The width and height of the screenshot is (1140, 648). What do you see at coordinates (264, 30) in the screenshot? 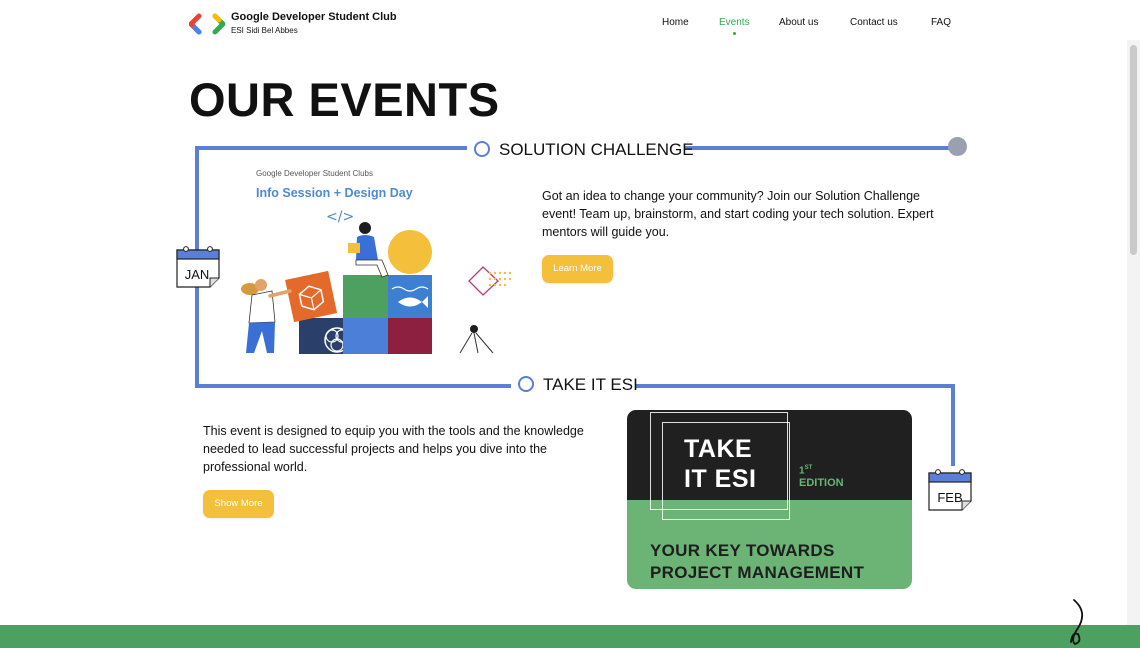
I see `brand-subtitle: ESI Sidi Bel Abbes` at bounding box center [264, 30].